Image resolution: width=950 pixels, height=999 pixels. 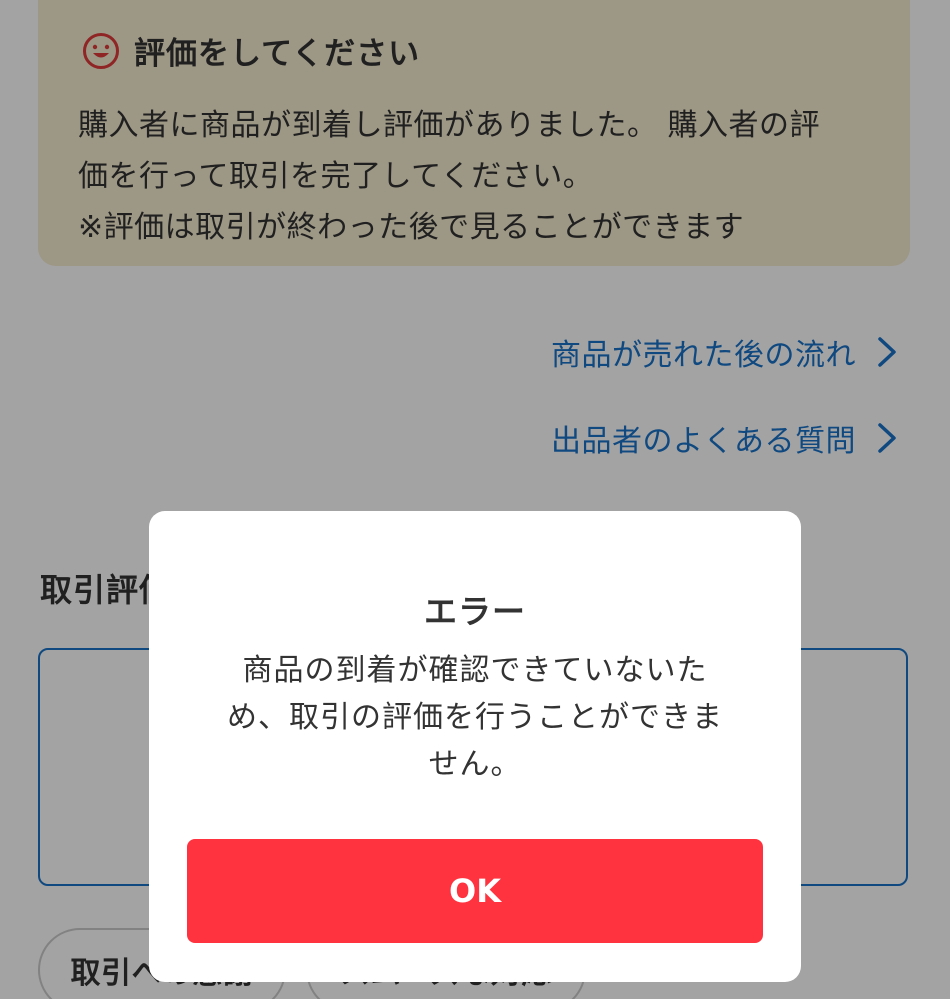 I want to click on dialog-message-line: め、取引の評価を行うことができま, so click(x=475, y=717).